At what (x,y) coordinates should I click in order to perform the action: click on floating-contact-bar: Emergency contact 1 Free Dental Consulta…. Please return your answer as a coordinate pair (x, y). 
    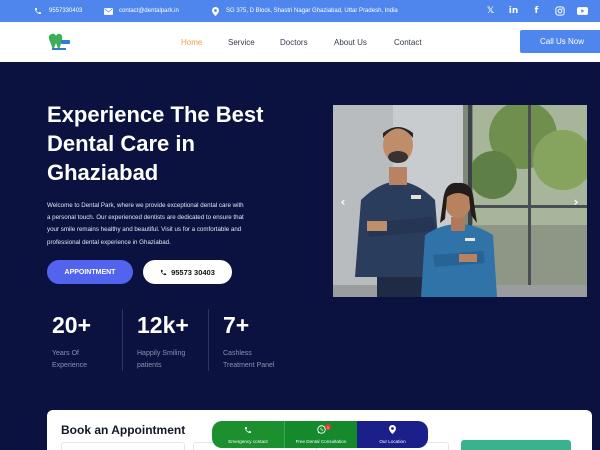
    Looking at the image, I should click on (320, 434).